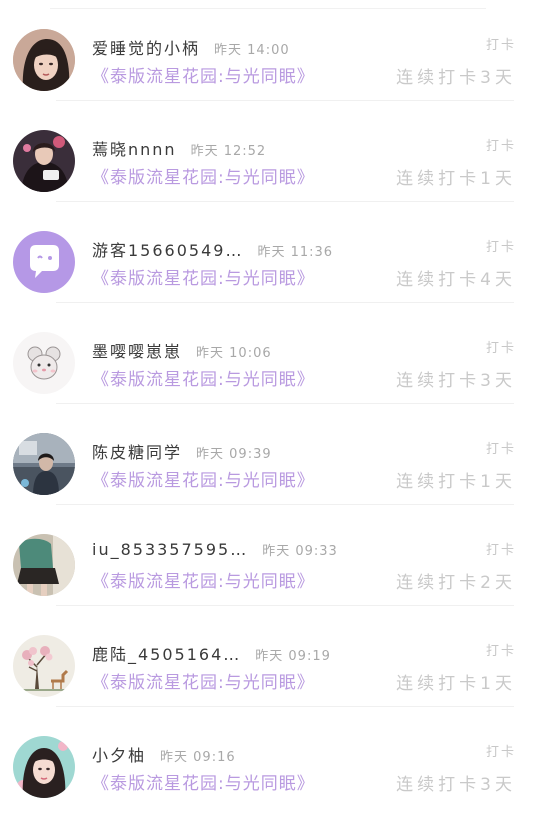  I want to click on list-item: 陈皮糖同学 昨天 09:39 《泰版流星花园:与光同眠》 打卡 连续打卡1天, so click(268, 454).